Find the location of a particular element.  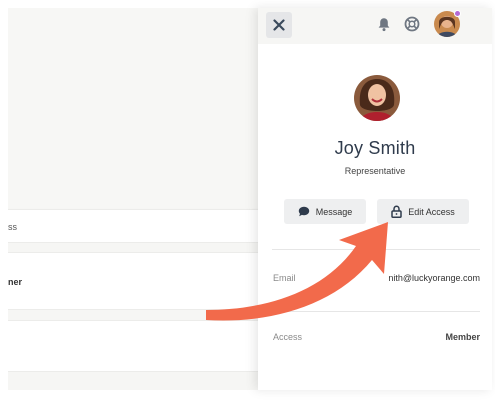

callout-arrow is located at coordinates (297, 271).